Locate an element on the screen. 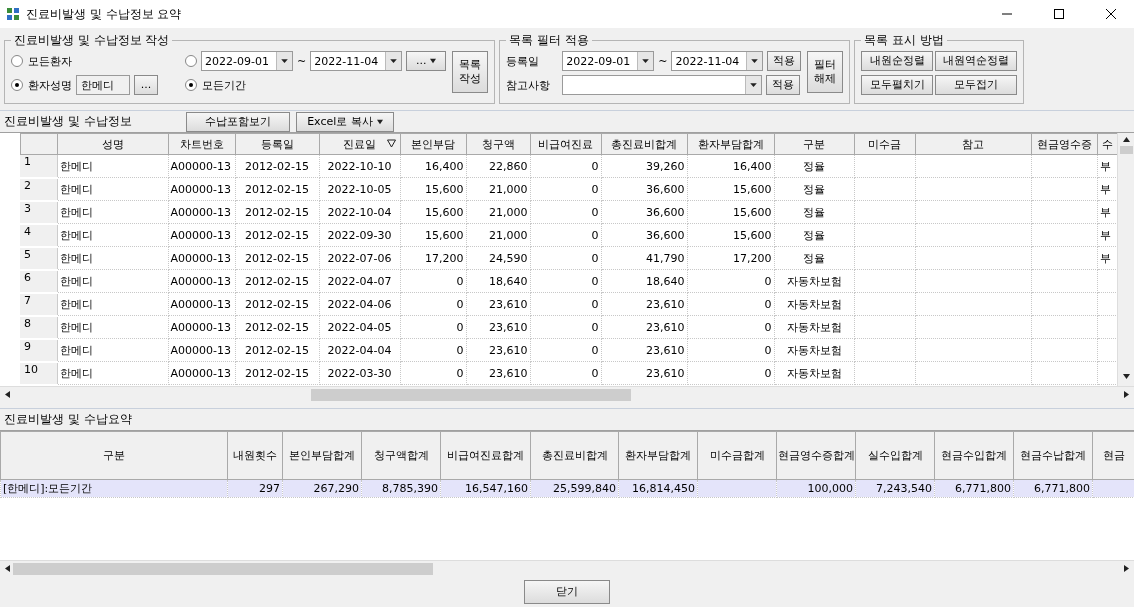  table-cell: 41,790 is located at coordinates (644, 258).